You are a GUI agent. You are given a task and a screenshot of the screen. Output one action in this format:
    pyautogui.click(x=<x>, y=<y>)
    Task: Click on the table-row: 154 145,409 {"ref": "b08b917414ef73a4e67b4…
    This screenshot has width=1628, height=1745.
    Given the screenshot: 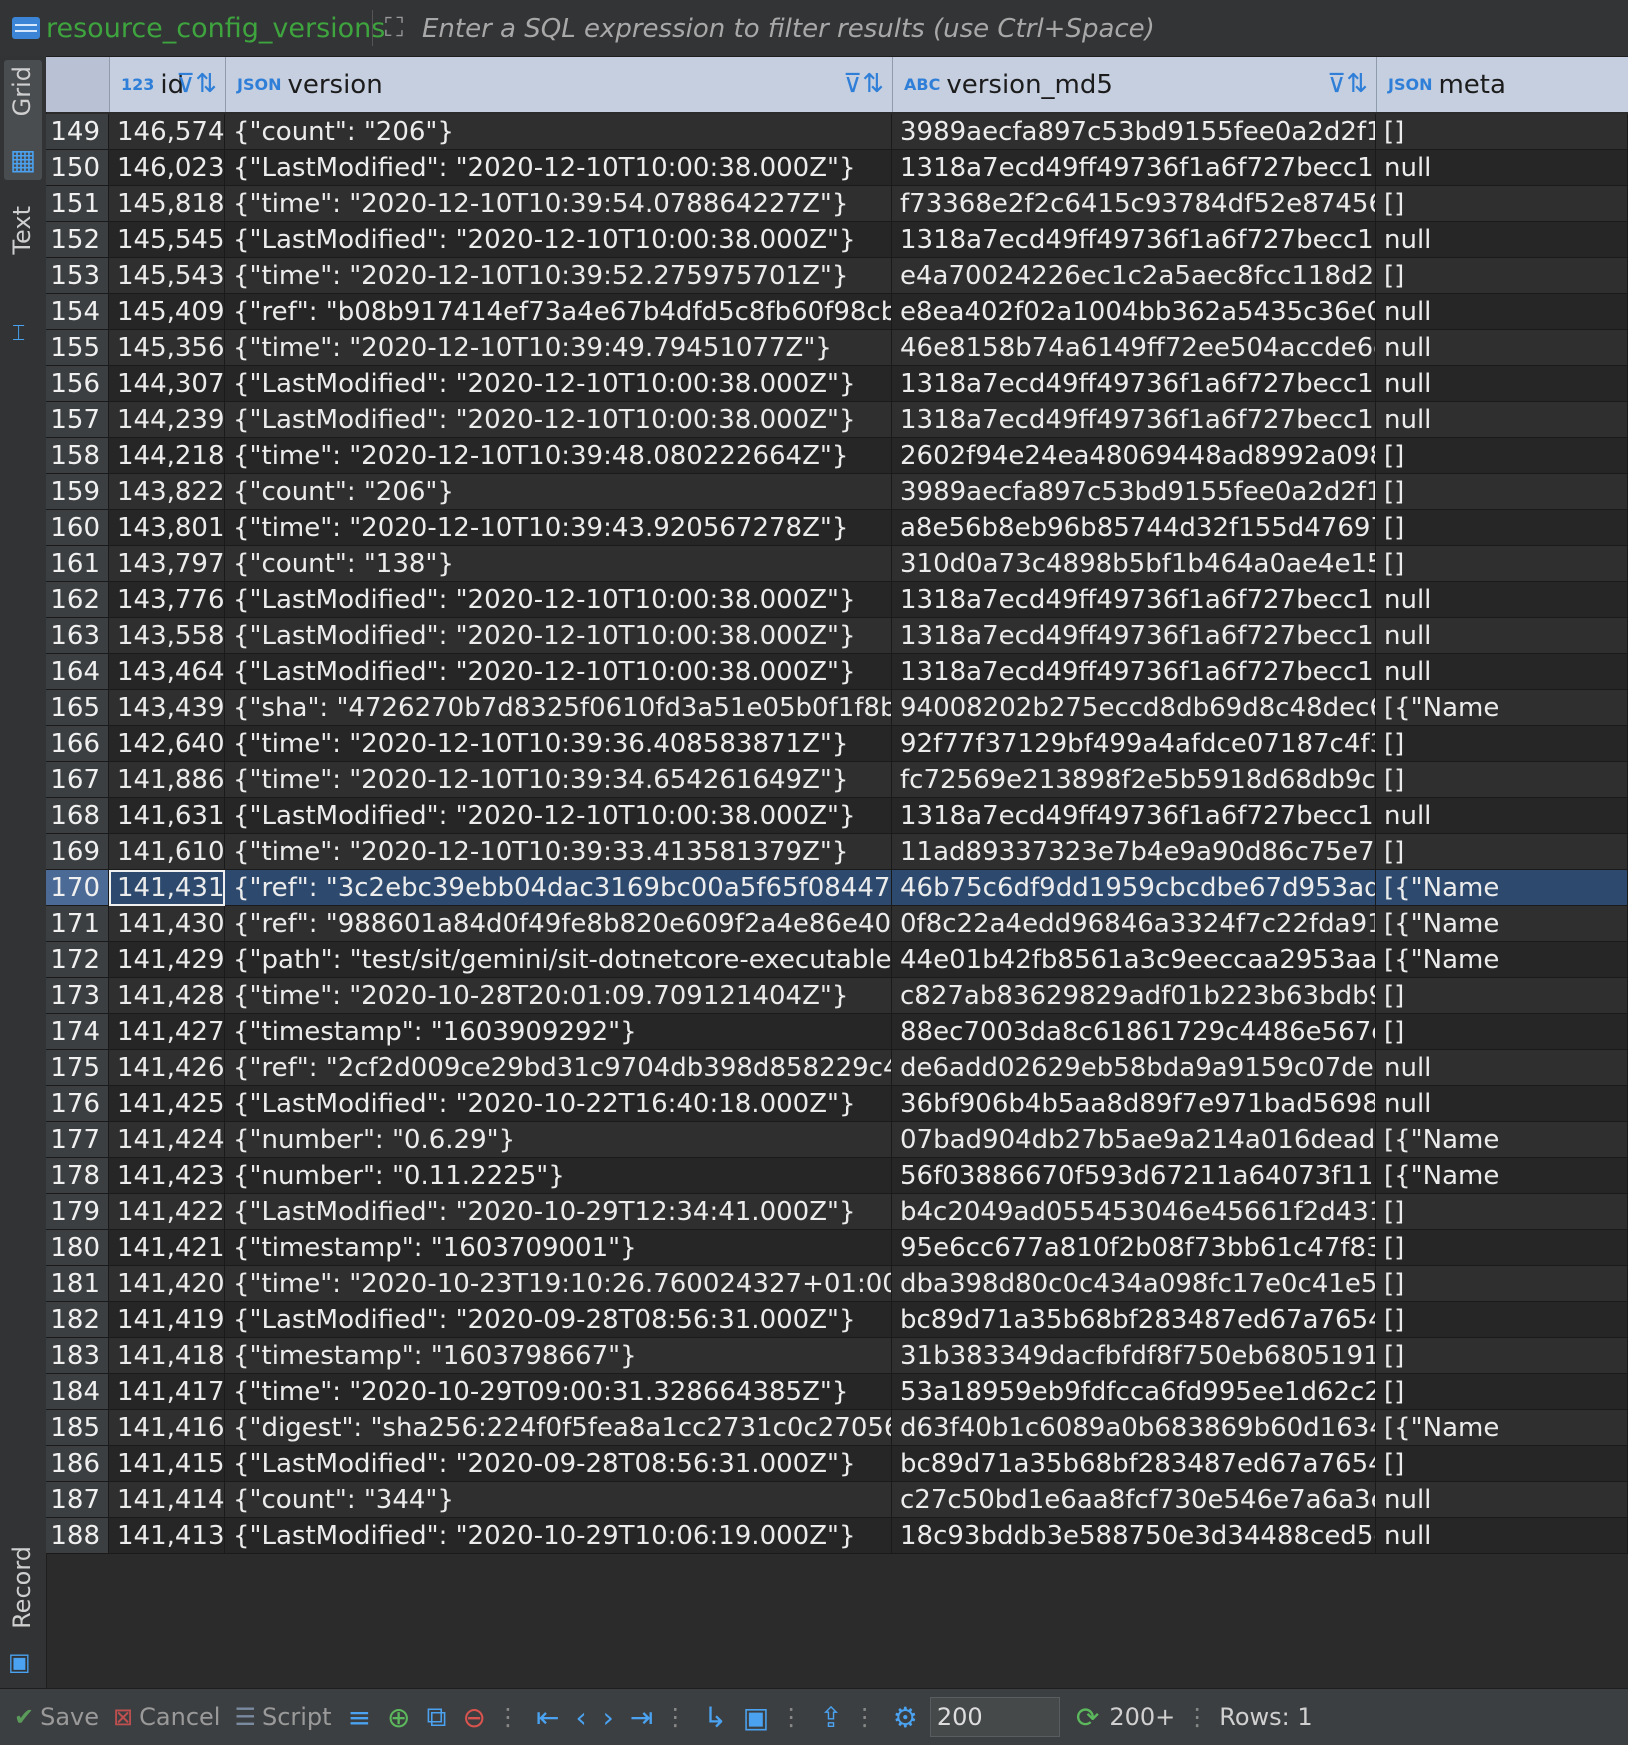 What is the action you would take?
    pyautogui.click(x=837, y=312)
    